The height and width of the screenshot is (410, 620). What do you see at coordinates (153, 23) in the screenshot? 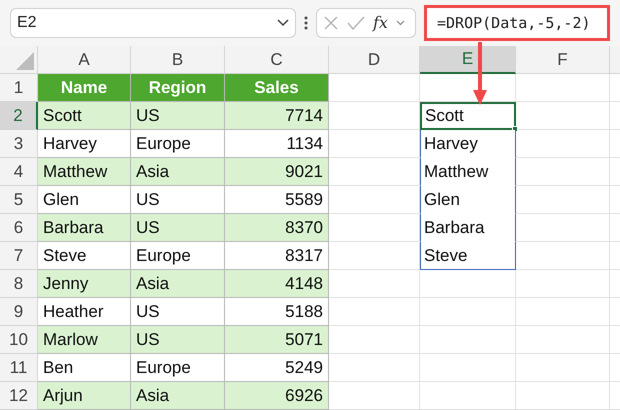
I see `name-box: E2` at bounding box center [153, 23].